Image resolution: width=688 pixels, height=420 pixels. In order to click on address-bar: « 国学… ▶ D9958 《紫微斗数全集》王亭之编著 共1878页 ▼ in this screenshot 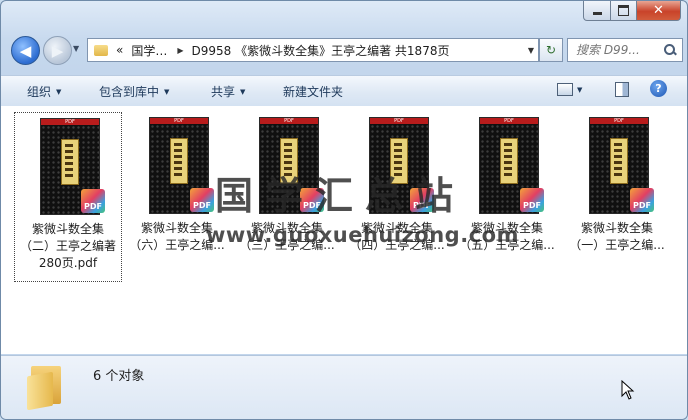, I will do `click(313, 50)`.